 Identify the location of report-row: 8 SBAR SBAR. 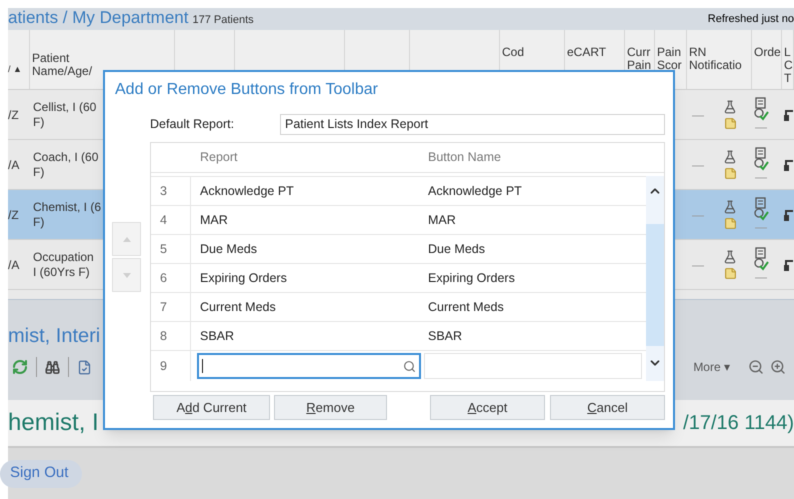
(398, 336).